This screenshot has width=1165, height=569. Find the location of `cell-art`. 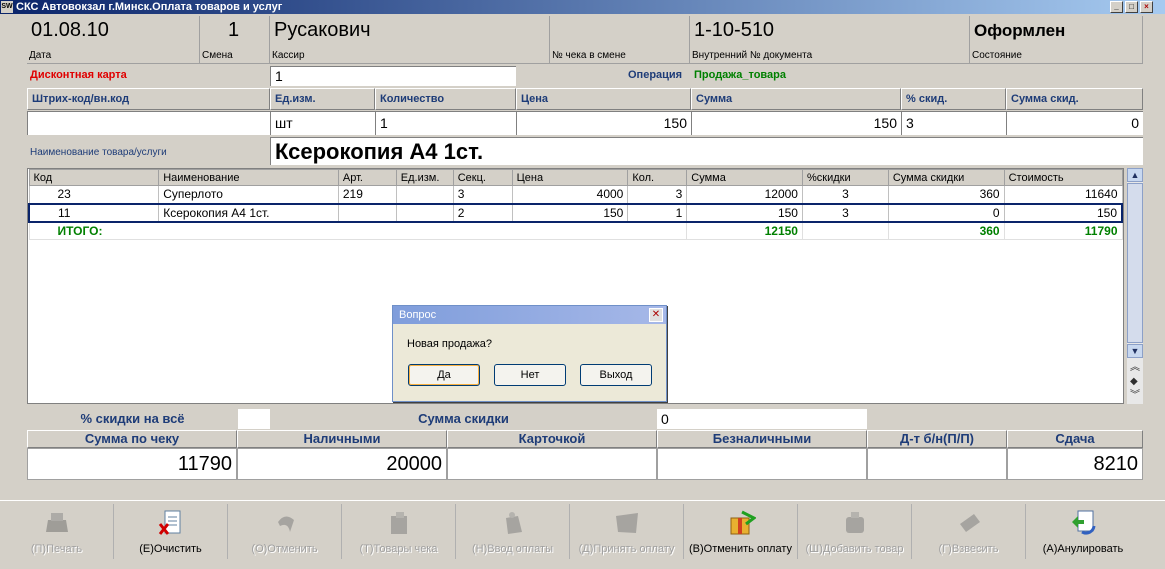

cell-art is located at coordinates (367, 212).